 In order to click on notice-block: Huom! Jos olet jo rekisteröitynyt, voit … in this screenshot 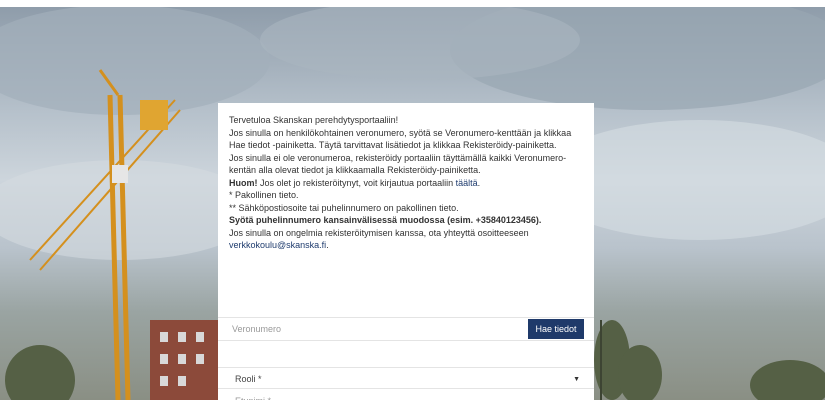, I will do `click(406, 202)`.